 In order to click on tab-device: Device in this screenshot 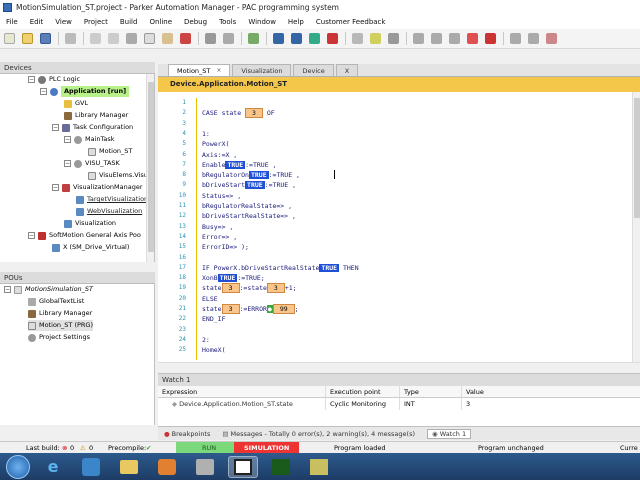, I will do `click(313, 70)`.